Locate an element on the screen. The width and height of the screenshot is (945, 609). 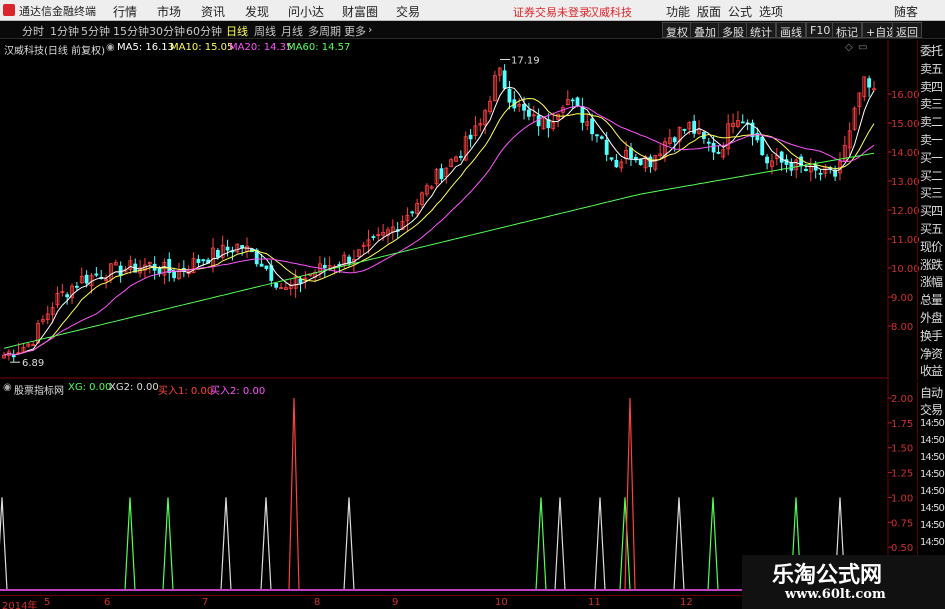
quote-field-label: 卖五 is located at coordinates (931, 68).